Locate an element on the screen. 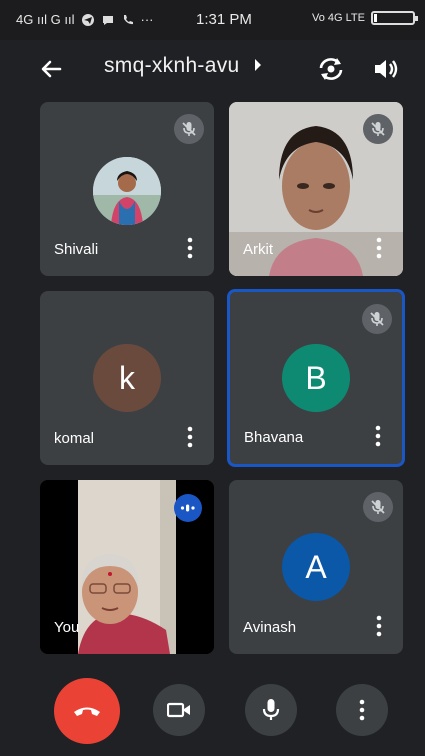  participant-tile-komal: k komal is located at coordinates (127, 378).